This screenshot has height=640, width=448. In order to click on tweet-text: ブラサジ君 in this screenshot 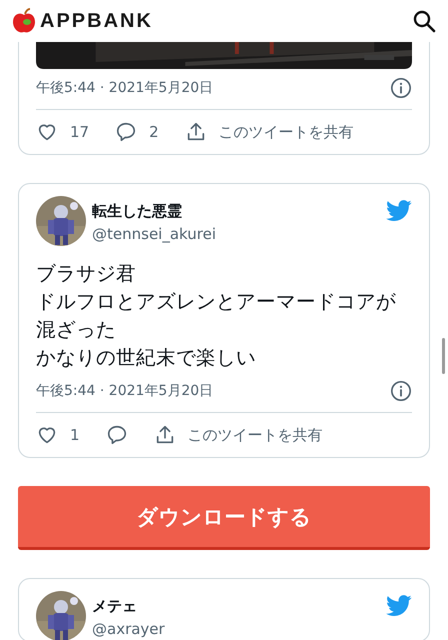, I will do `click(86, 274)`.